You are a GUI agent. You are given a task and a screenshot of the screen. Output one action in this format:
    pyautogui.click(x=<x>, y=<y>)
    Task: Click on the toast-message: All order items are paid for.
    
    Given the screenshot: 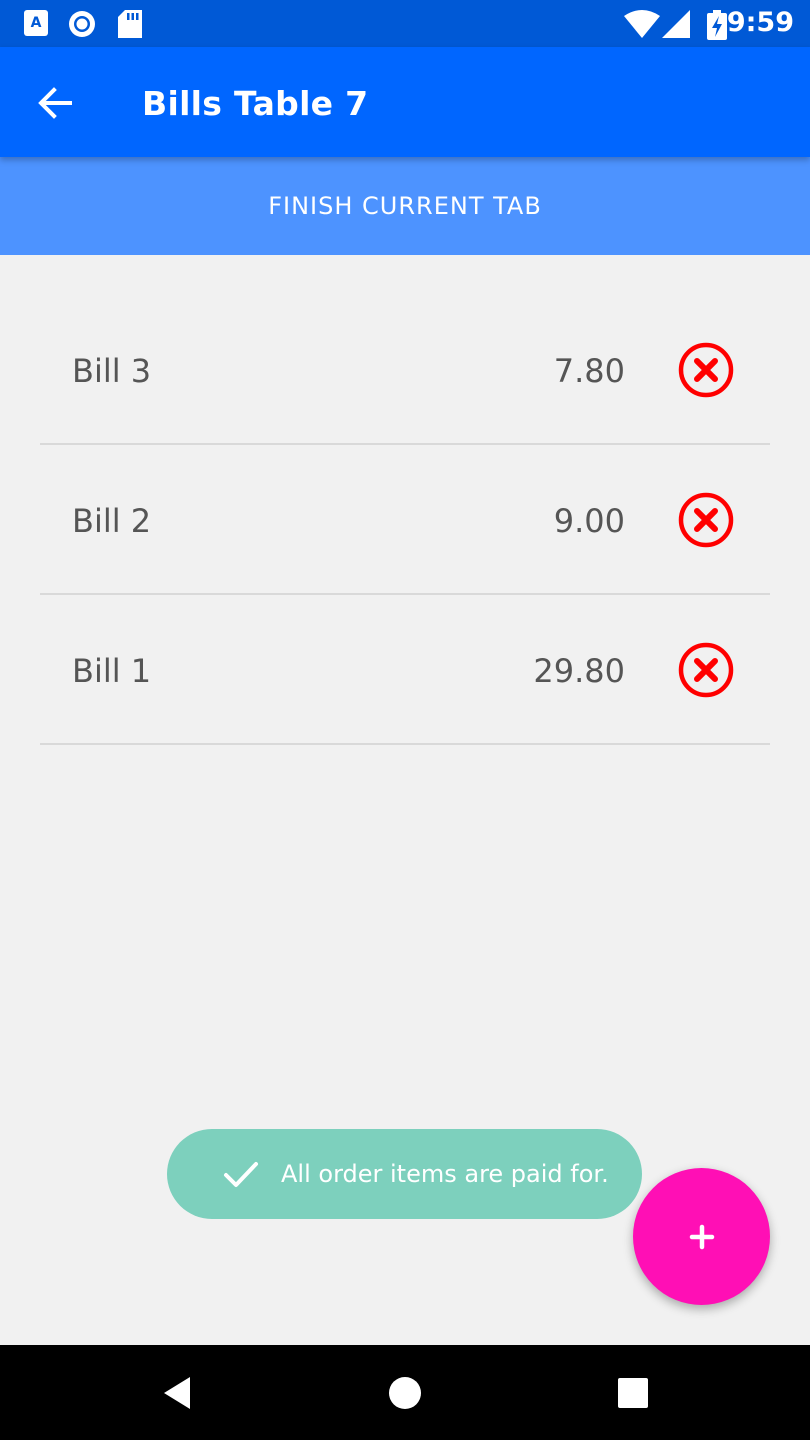 What is the action you would take?
    pyautogui.click(x=404, y=1174)
    